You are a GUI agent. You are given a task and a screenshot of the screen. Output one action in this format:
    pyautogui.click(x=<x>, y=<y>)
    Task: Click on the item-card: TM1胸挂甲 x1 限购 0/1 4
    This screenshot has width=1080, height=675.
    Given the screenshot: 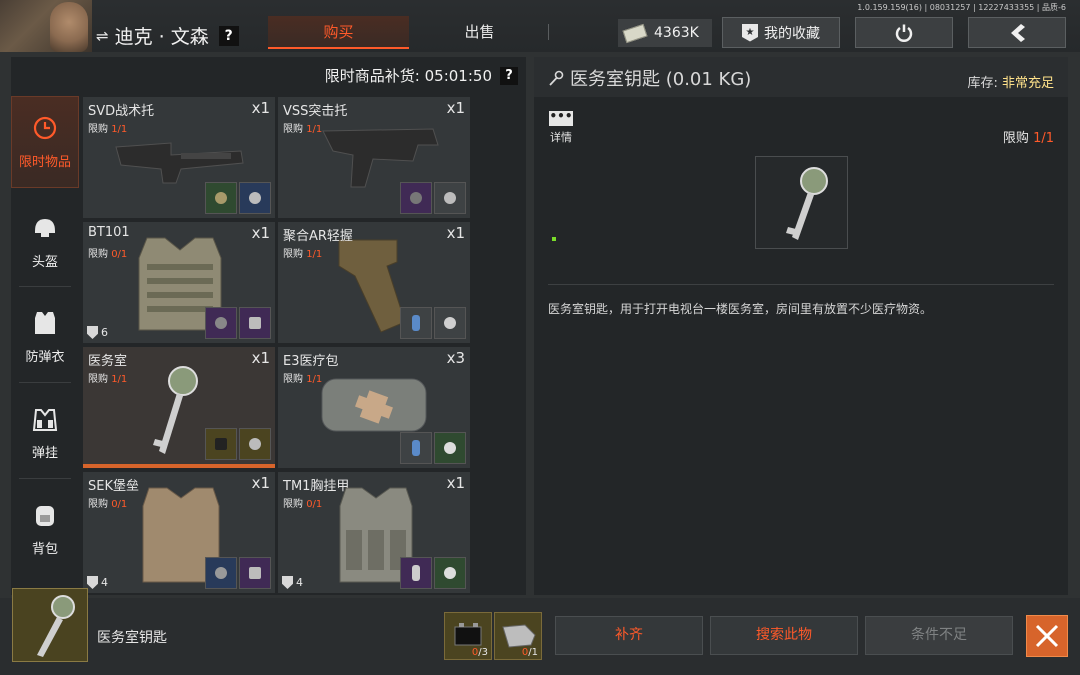 What is the action you would take?
    pyautogui.click(x=374, y=532)
    